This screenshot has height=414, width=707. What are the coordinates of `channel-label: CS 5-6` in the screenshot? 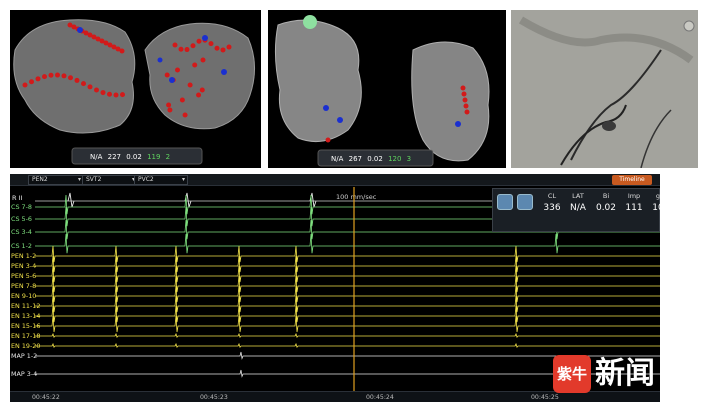 It's located at (21, 219).